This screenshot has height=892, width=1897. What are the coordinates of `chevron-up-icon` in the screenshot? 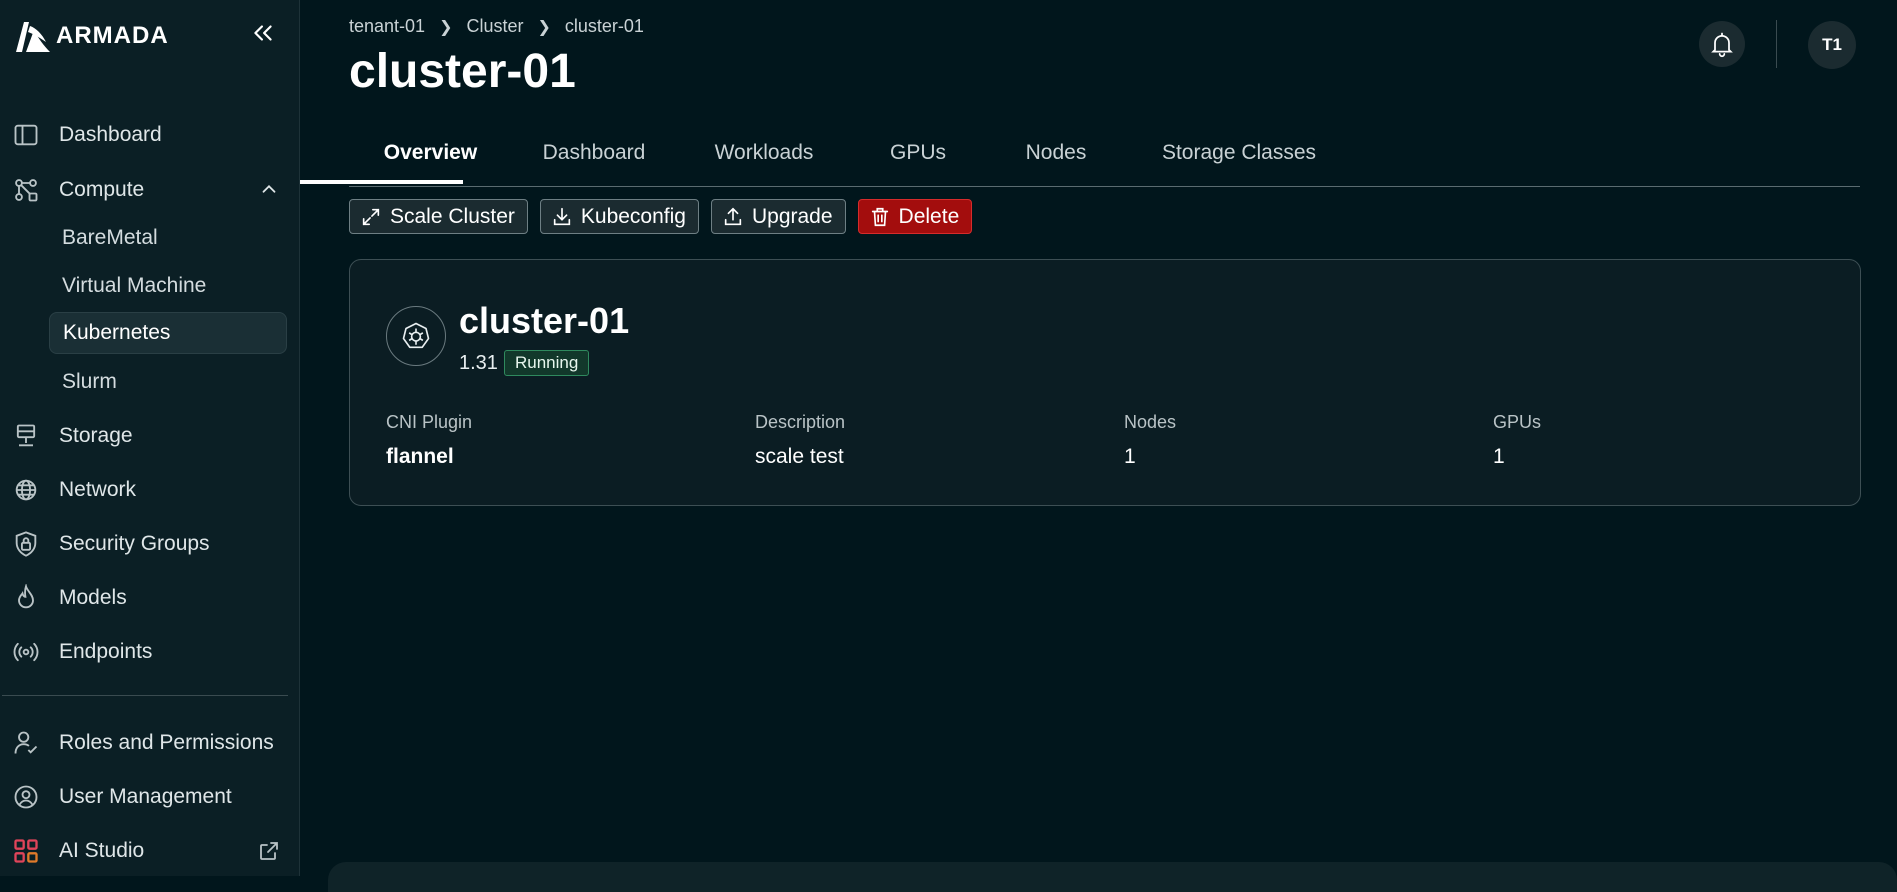 It's located at (269, 189).